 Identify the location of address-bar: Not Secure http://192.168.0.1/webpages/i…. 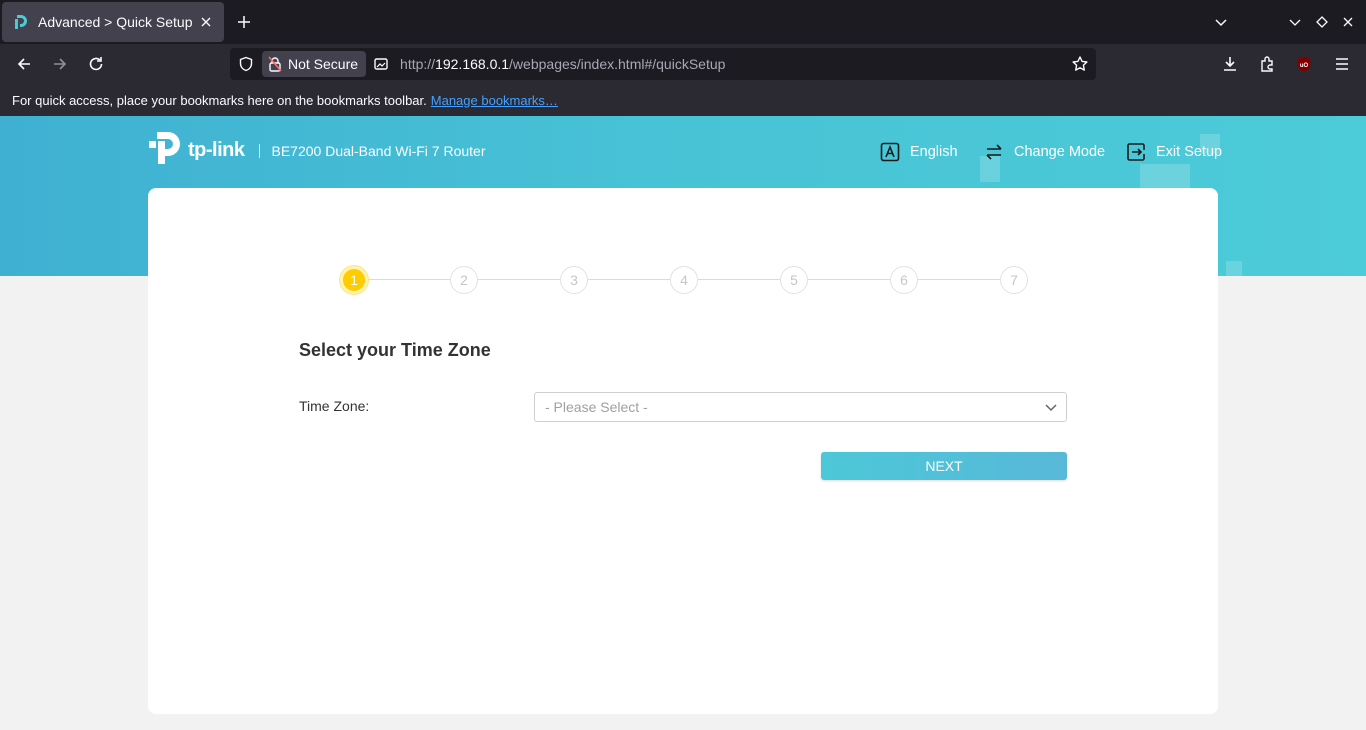
(663, 64).